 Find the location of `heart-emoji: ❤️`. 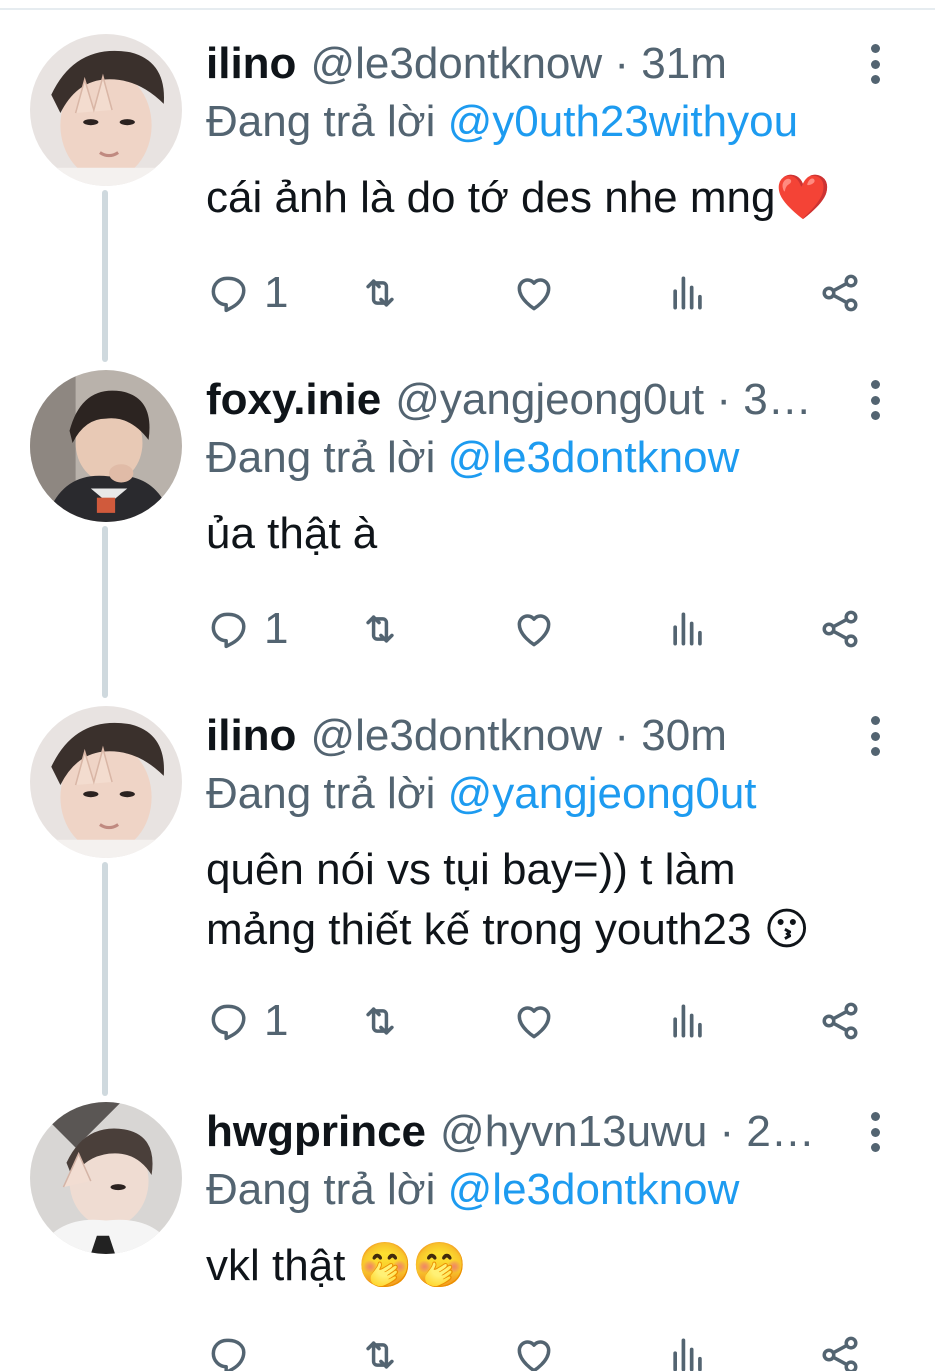

heart-emoji: ❤️ is located at coordinates (803, 197).